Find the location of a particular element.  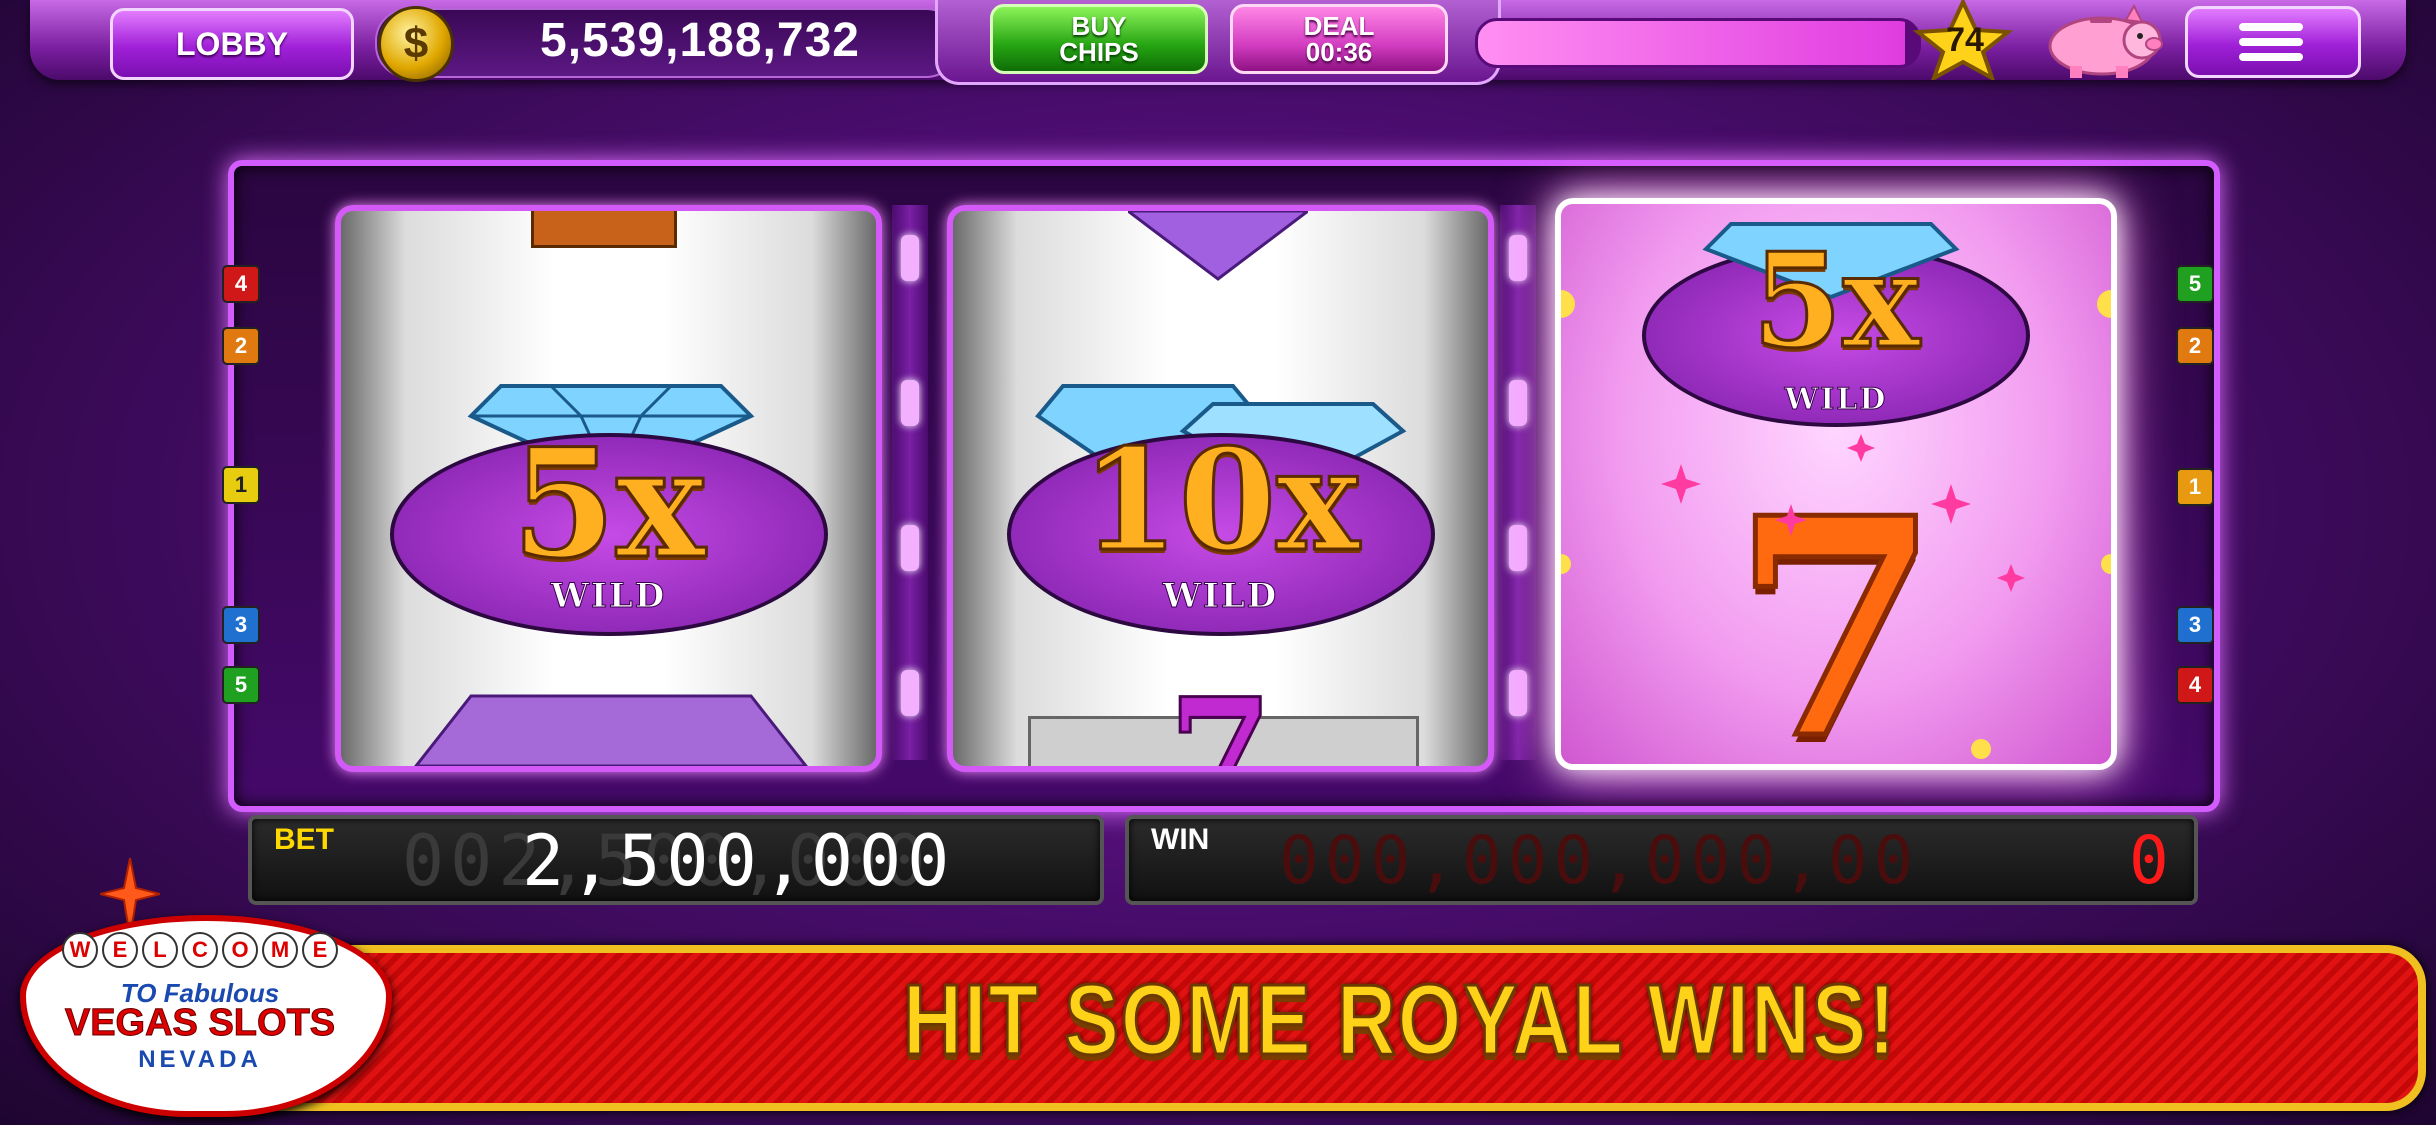

win-label: WIN is located at coordinates (1180, 839).